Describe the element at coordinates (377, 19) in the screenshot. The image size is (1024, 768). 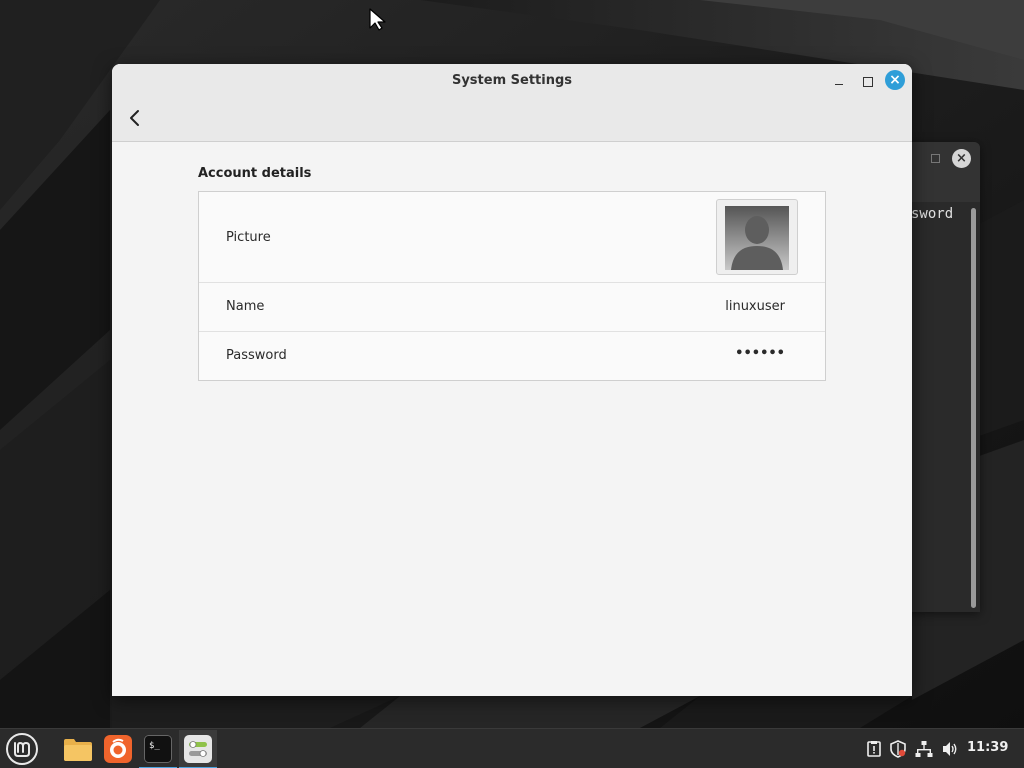
I see `mouse-pointer-icon` at that location.